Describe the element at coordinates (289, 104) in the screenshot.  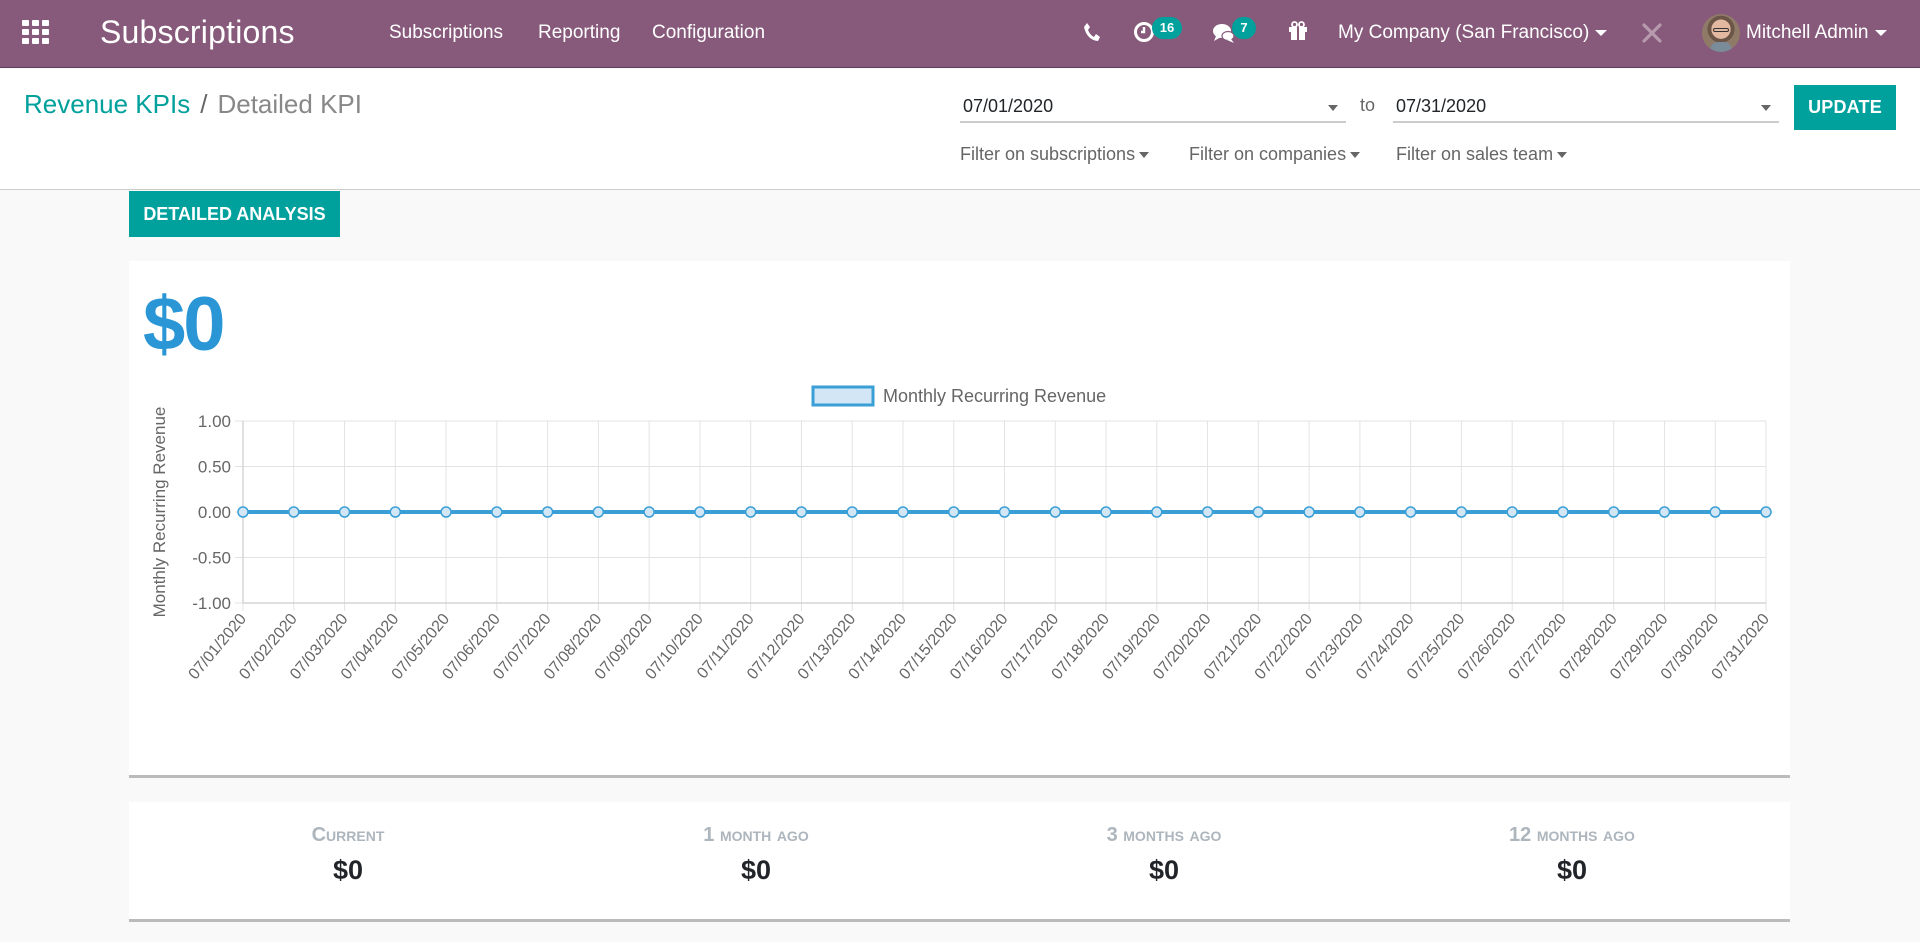
I see `breadcrumb-current: Detailed KPI` at that location.